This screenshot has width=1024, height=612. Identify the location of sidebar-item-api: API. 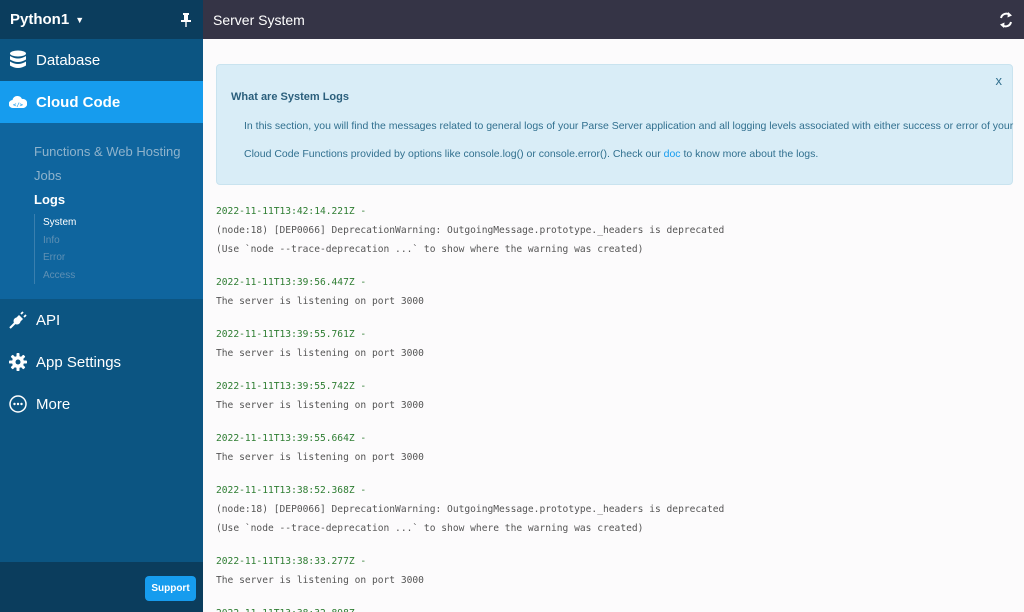
(101, 320).